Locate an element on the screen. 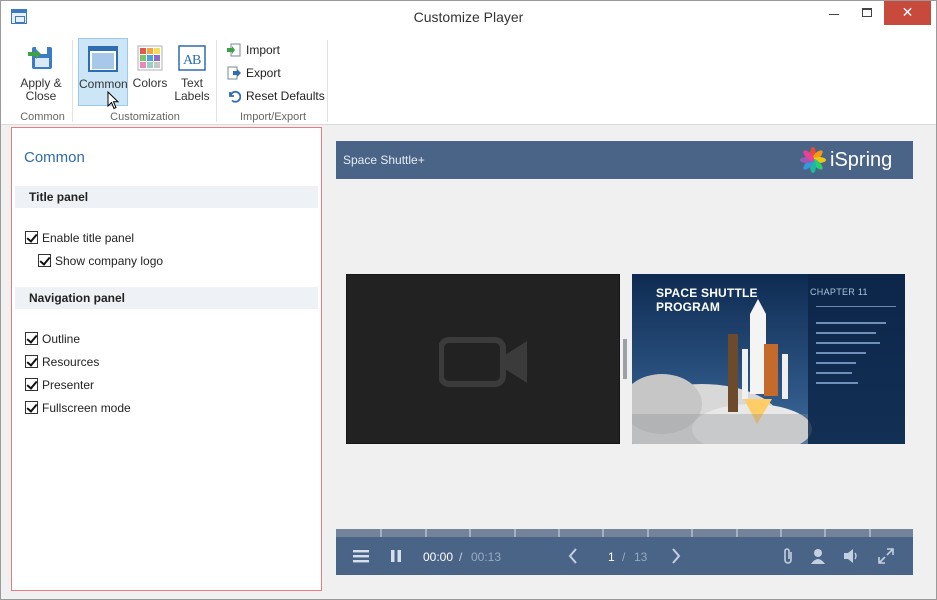 The height and width of the screenshot is (600, 937). player-control-bar: 00:00 / 00:13 1 / 13 is located at coordinates (624, 556).